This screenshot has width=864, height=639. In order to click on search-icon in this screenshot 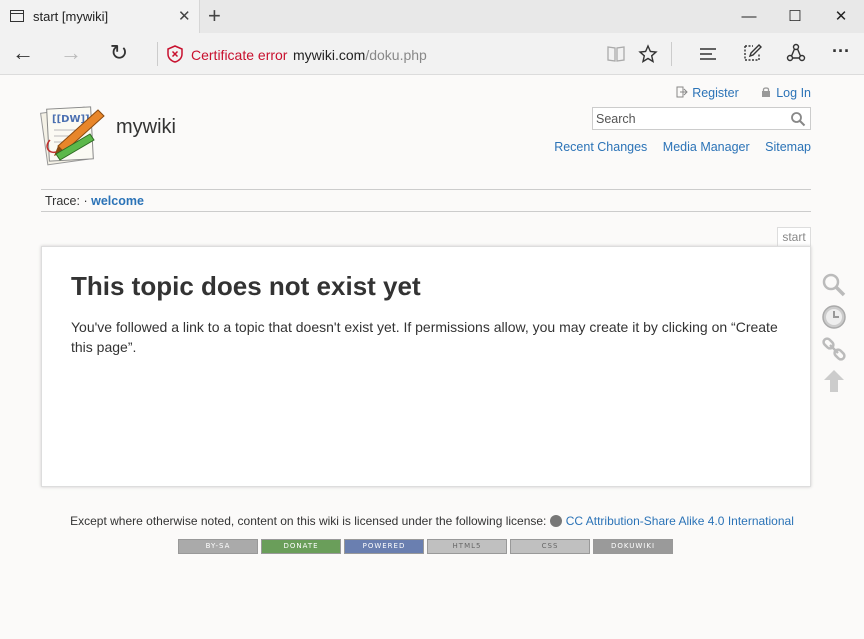, I will do `click(798, 119)`.